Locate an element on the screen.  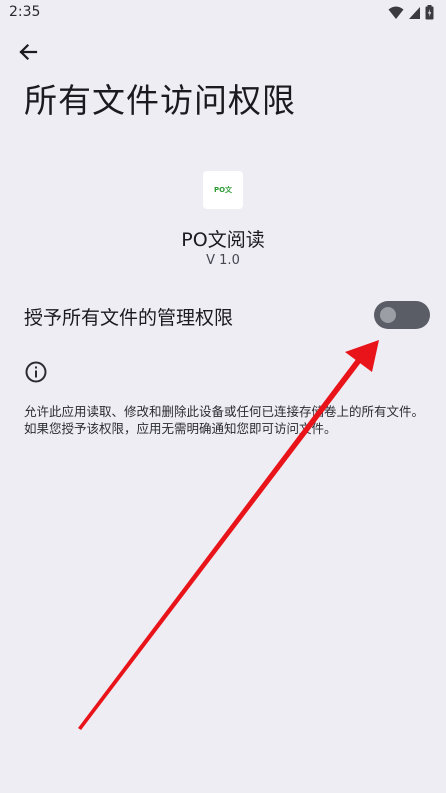
signal-icon is located at coordinates (414, 12).